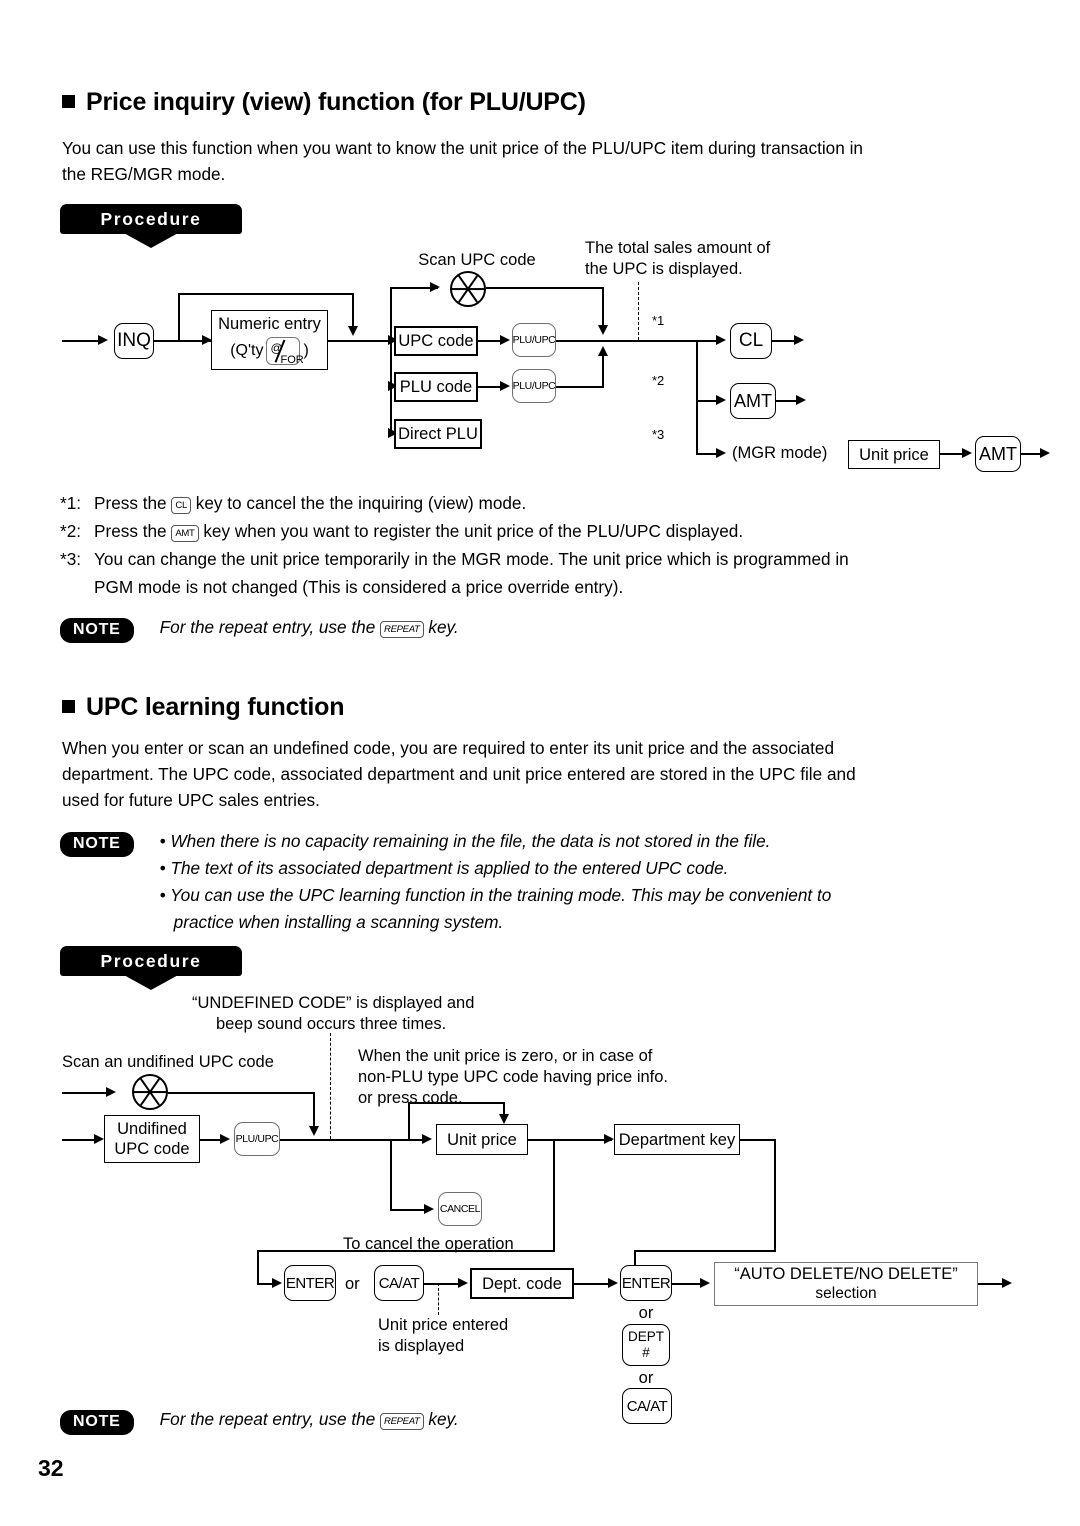 This screenshot has height=1526, width=1080. I want to click on key-plu-upc-3: PLU/UPC, so click(257, 1139).